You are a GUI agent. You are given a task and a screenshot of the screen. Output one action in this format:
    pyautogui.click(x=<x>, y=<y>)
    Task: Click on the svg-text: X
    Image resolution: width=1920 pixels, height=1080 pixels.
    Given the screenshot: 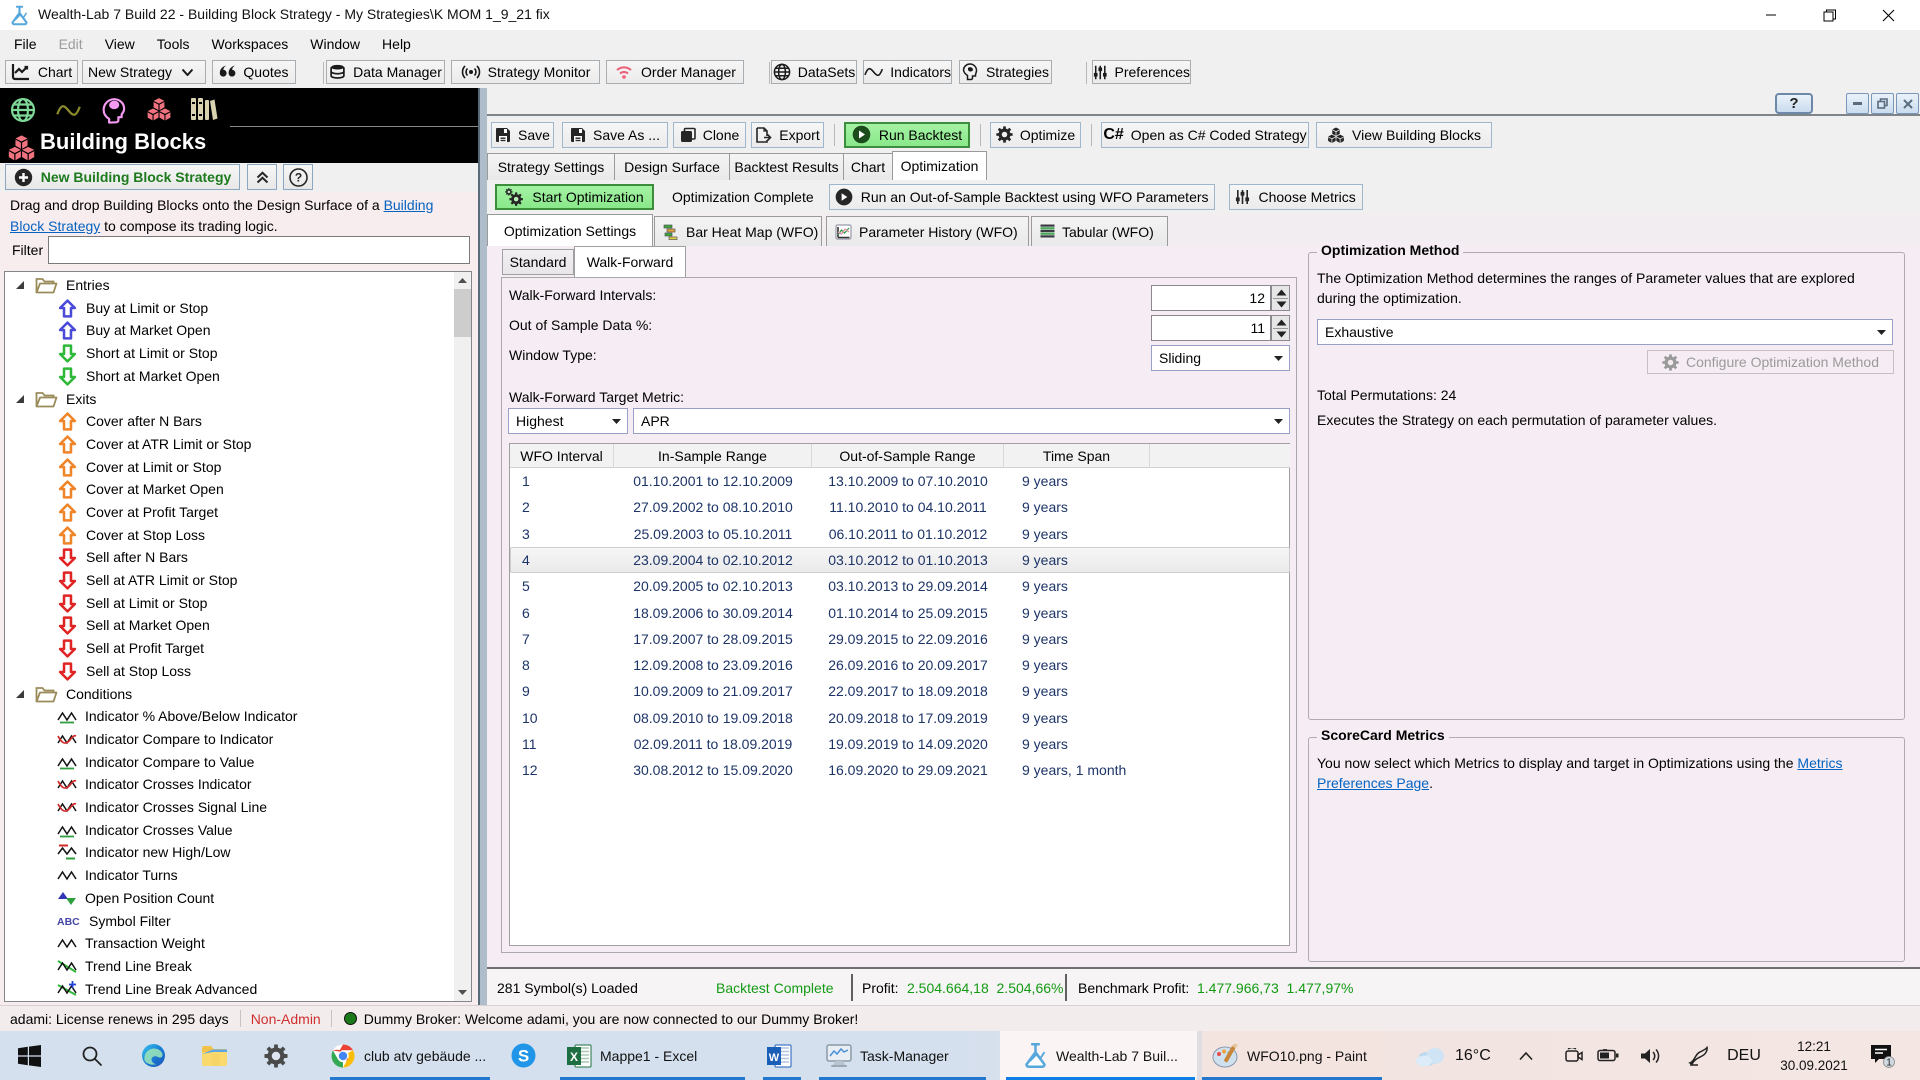 What is the action you would take?
    pyautogui.click(x=574, y=1057)
    